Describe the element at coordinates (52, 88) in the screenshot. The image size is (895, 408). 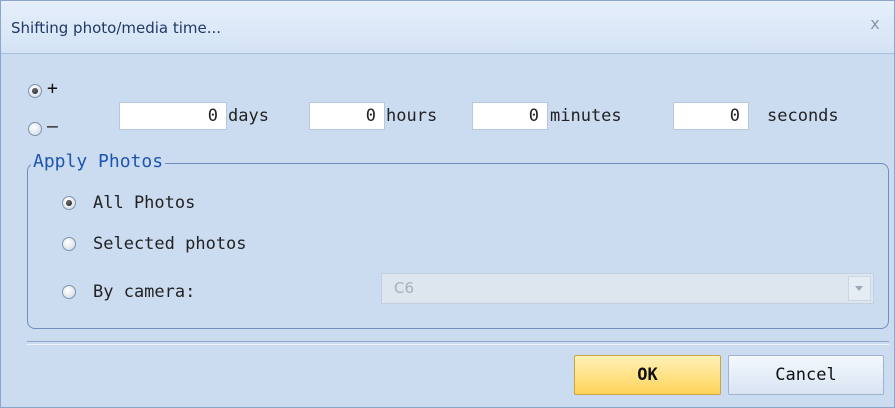
I see `plus-label: +` at that location.